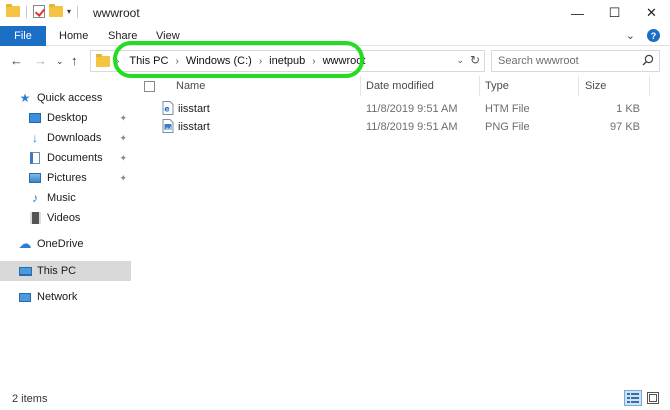 Image resolution: width=670 pixels, height=410 pixels. I want to click on back-button: ←, so click(16, 60).